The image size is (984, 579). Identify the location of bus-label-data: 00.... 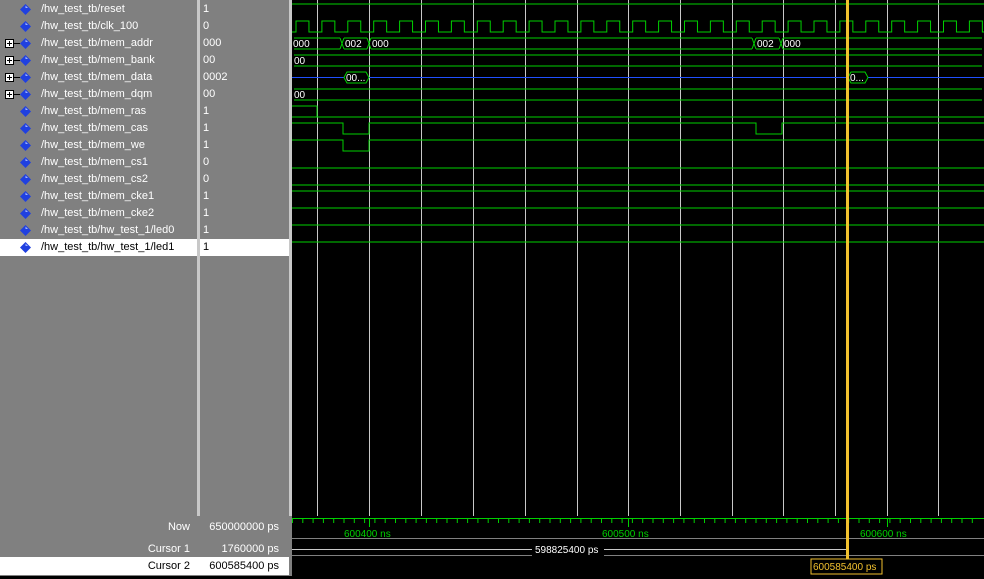
(355, 78).